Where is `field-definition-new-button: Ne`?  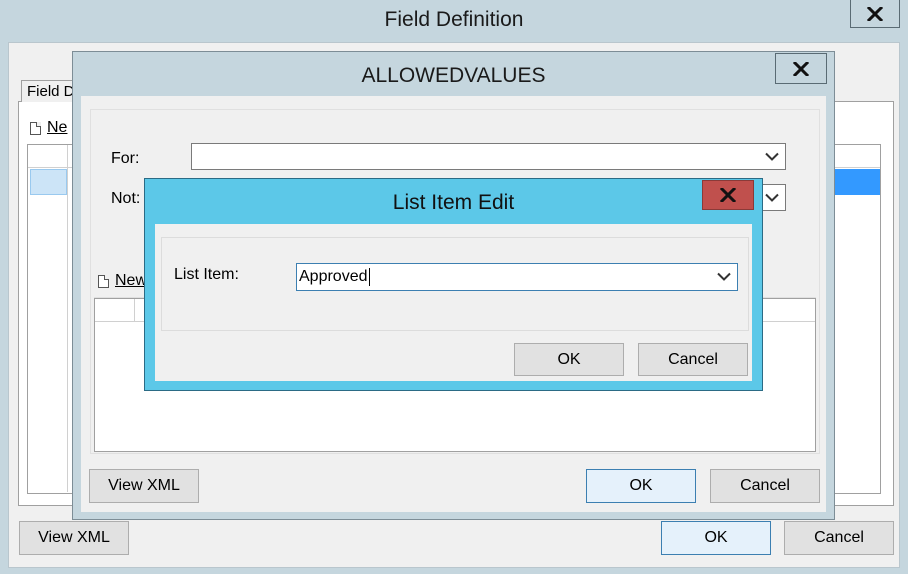 field-definition-new-button: Ne is located at coordinates (48, 128).